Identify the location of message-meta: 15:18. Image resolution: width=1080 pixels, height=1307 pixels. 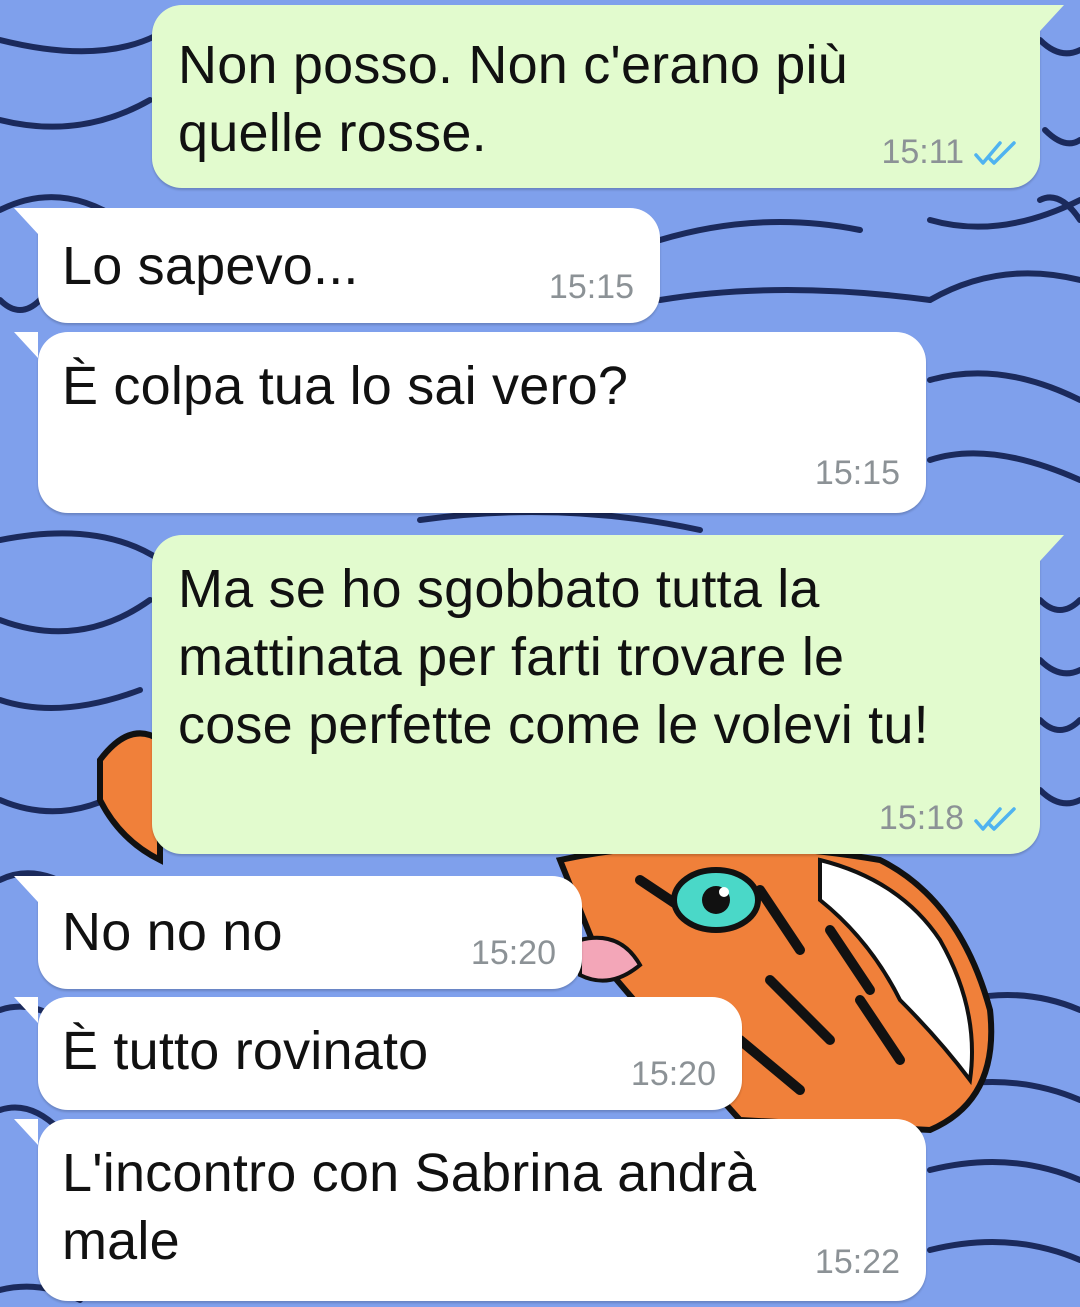
(948, 818).